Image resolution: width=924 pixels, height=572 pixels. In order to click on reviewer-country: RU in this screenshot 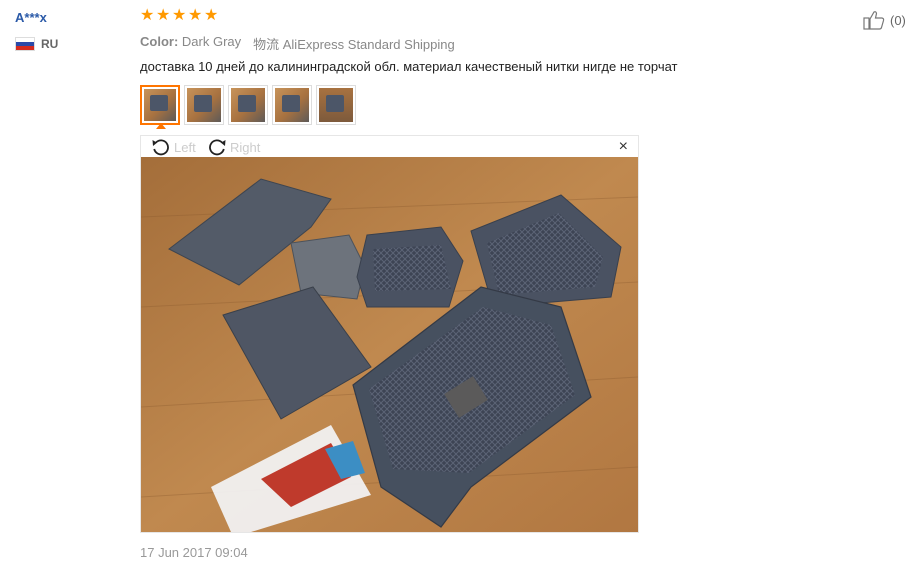, I will do `click(36, 44)`.